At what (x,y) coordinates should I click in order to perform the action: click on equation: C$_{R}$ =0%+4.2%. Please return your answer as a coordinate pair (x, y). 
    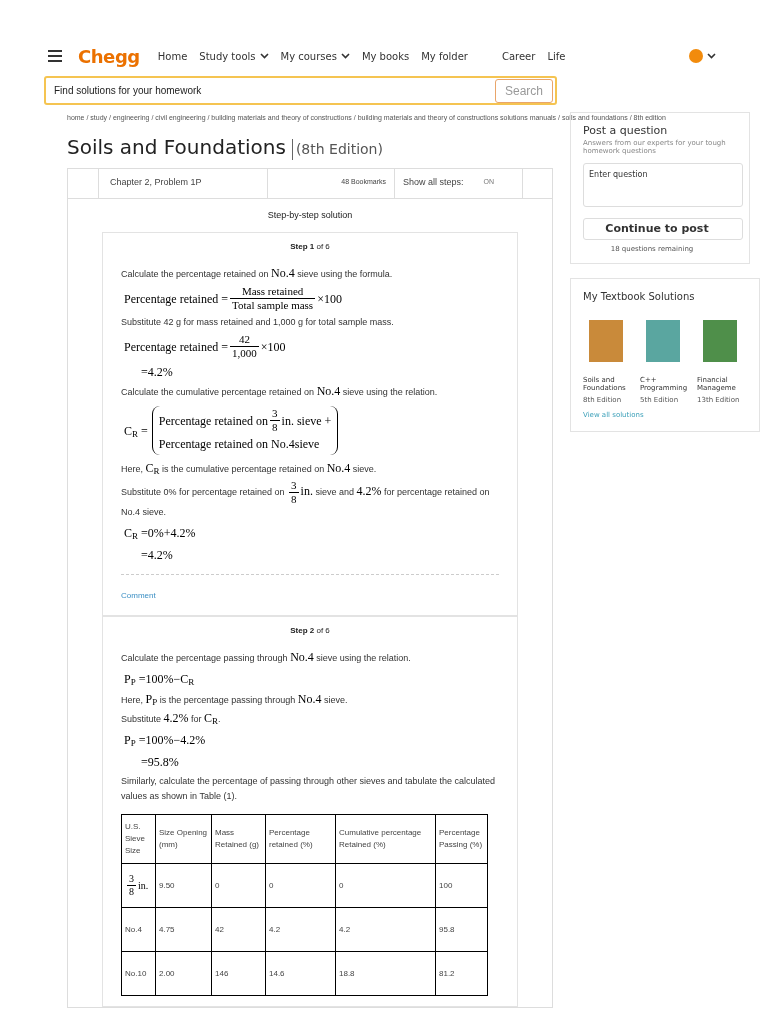
    Looking at the image, I should click on (160, 533).